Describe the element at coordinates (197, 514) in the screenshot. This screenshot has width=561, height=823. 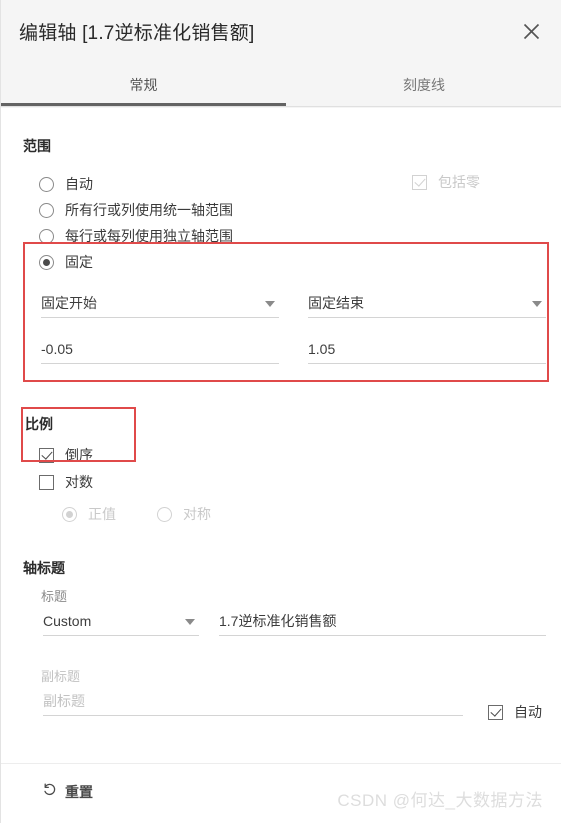
I see `radio-symmetric-label: 对称` at that location.